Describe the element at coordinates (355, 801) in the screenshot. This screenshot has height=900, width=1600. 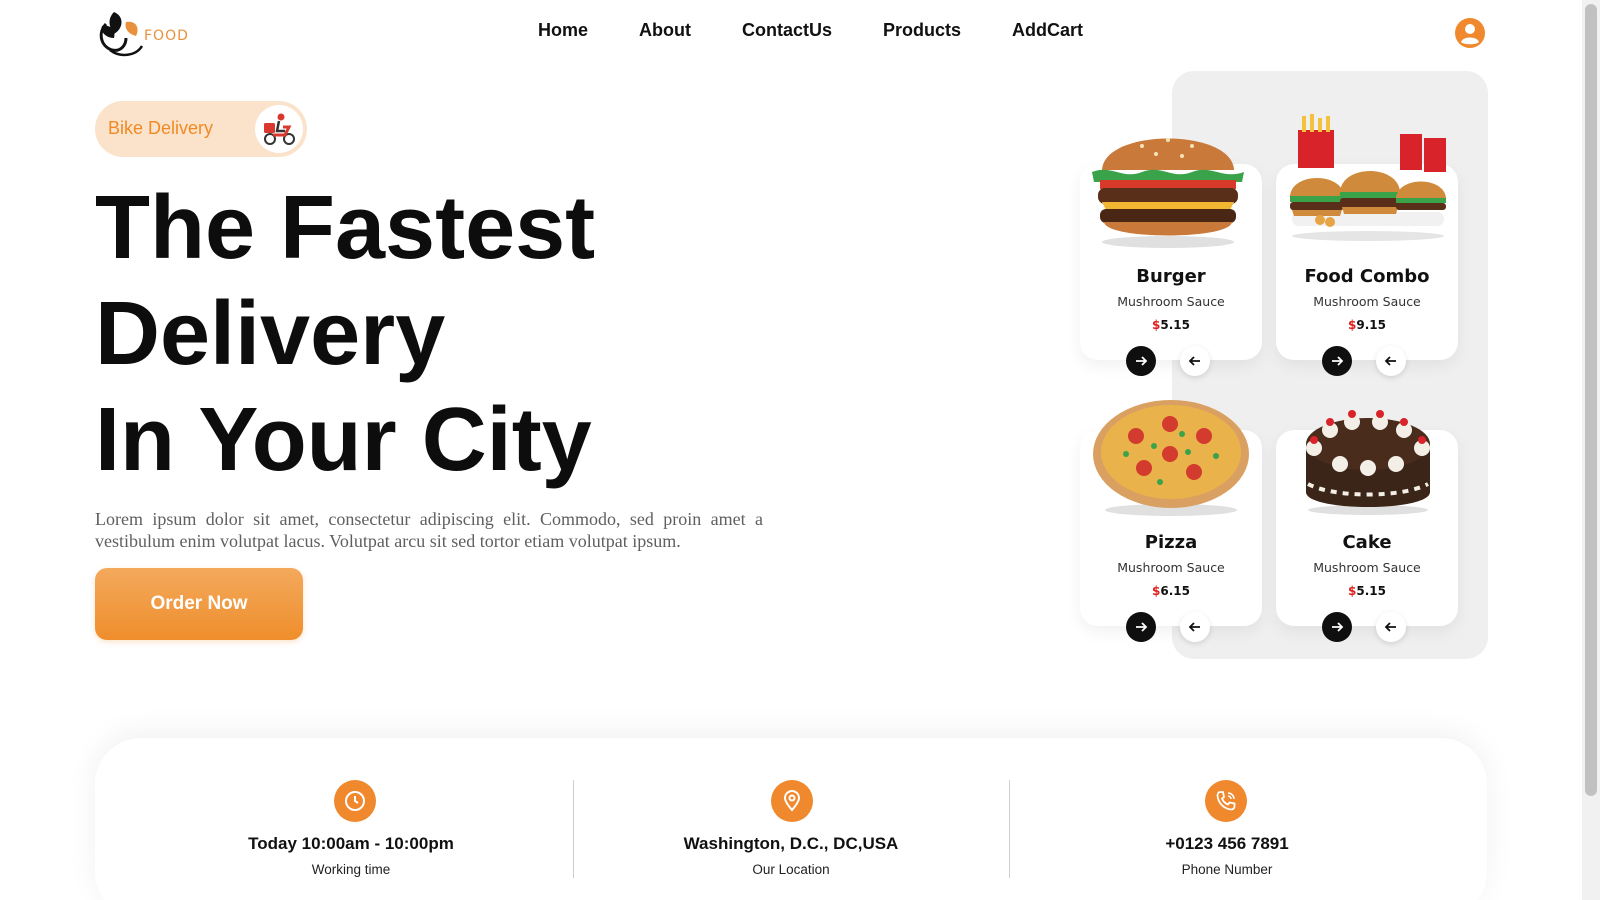
I see `clock-icon` at that location.